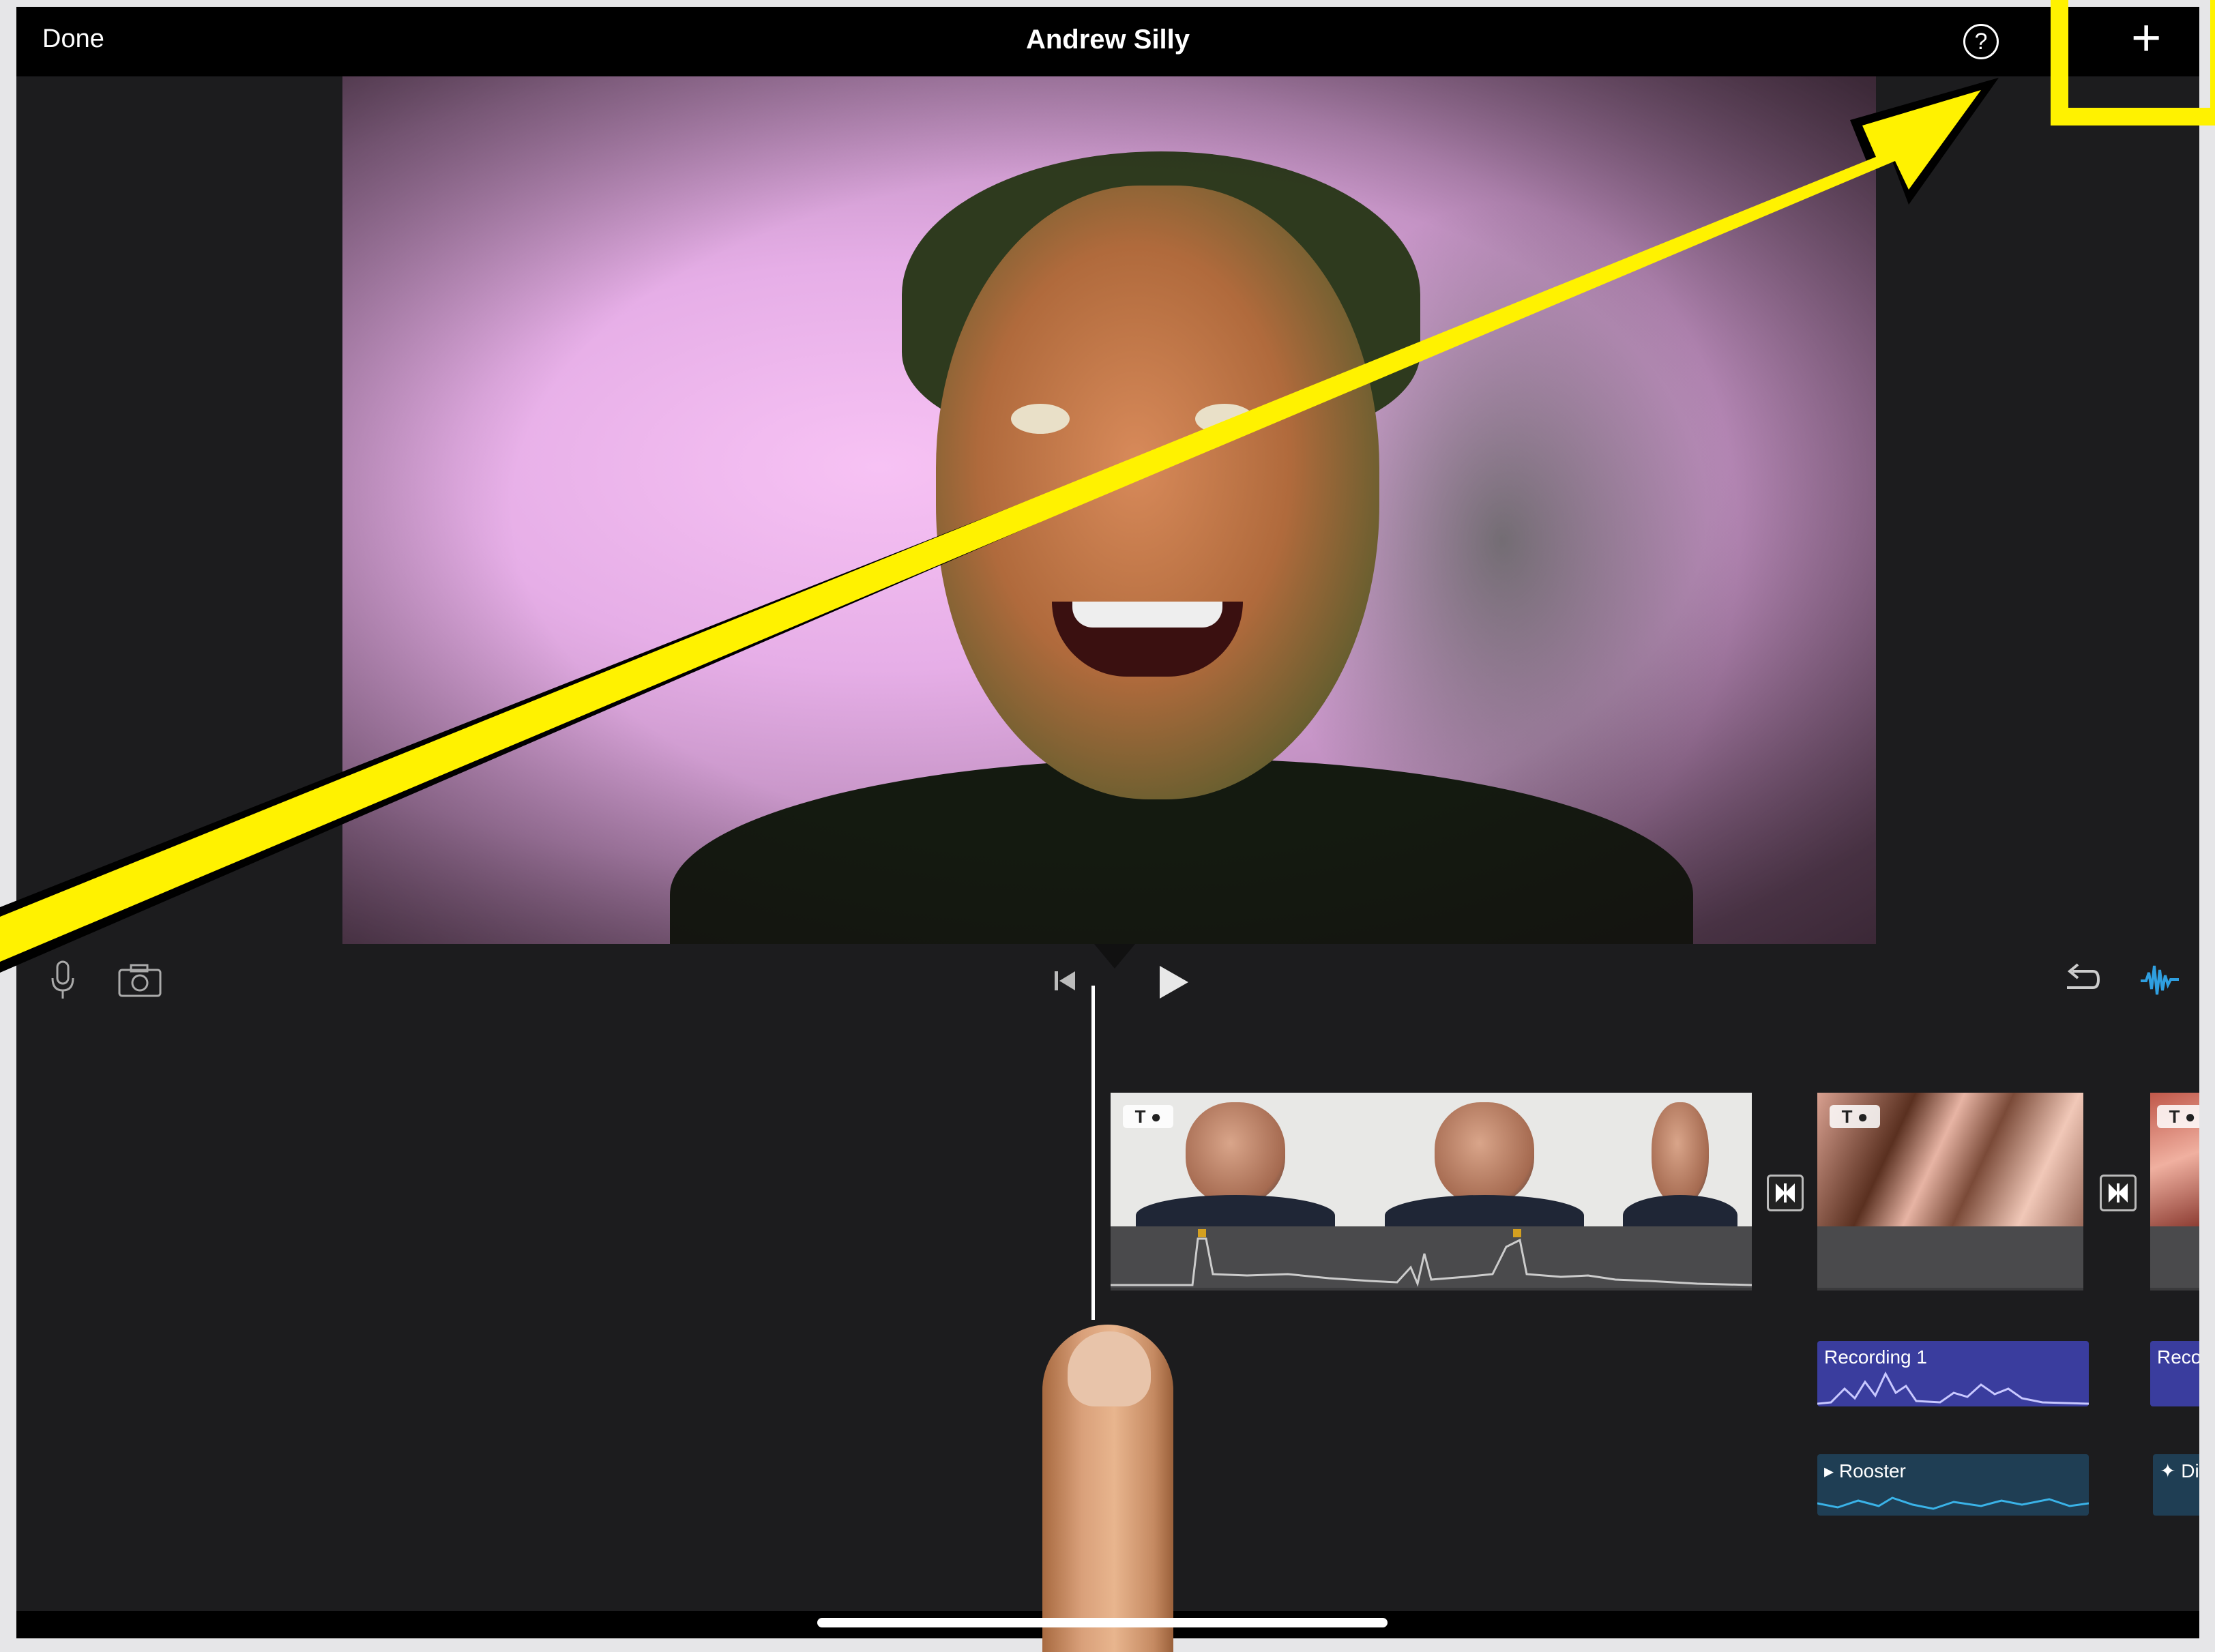 The width and height of the screenshot is (2215, 1652). I want to click on sound-effect-waveform, so click(1953, 1503).